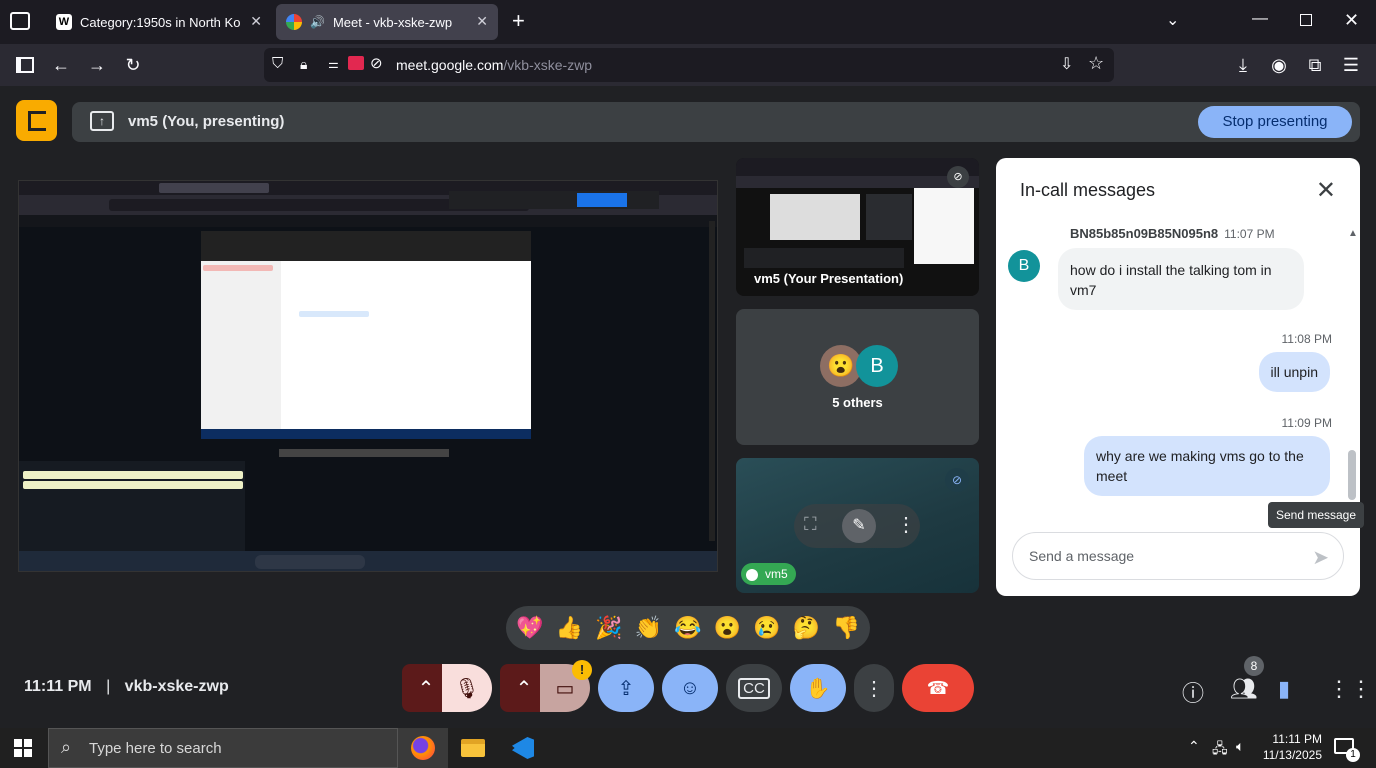 This screenshot has height=768, width=1376. Describe the element at coordinates (223, 748) in the screenshot. I see `taskbar-search-box: ⌕ Type here to search` at that location.